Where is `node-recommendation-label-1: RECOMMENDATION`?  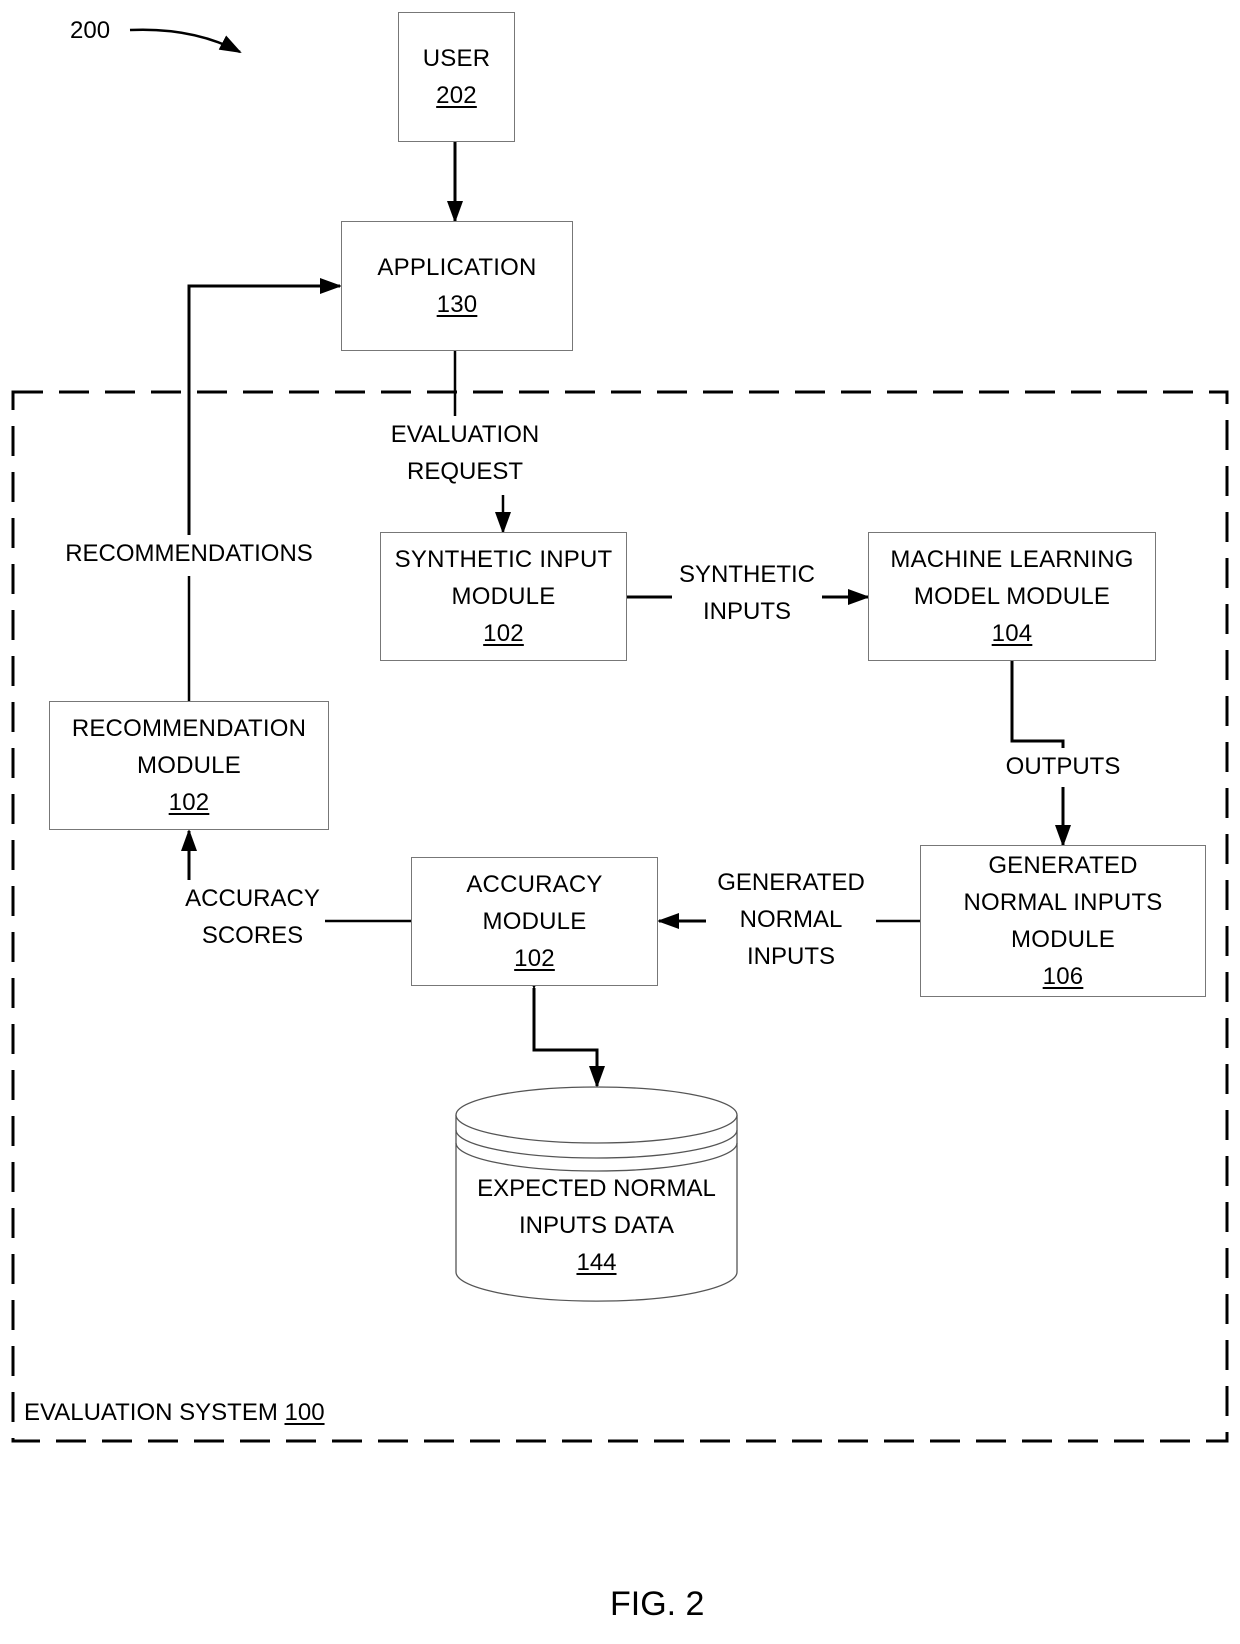
node-recommendation-label-1: RECOMMENDATION is located at coordinates (189, 728).